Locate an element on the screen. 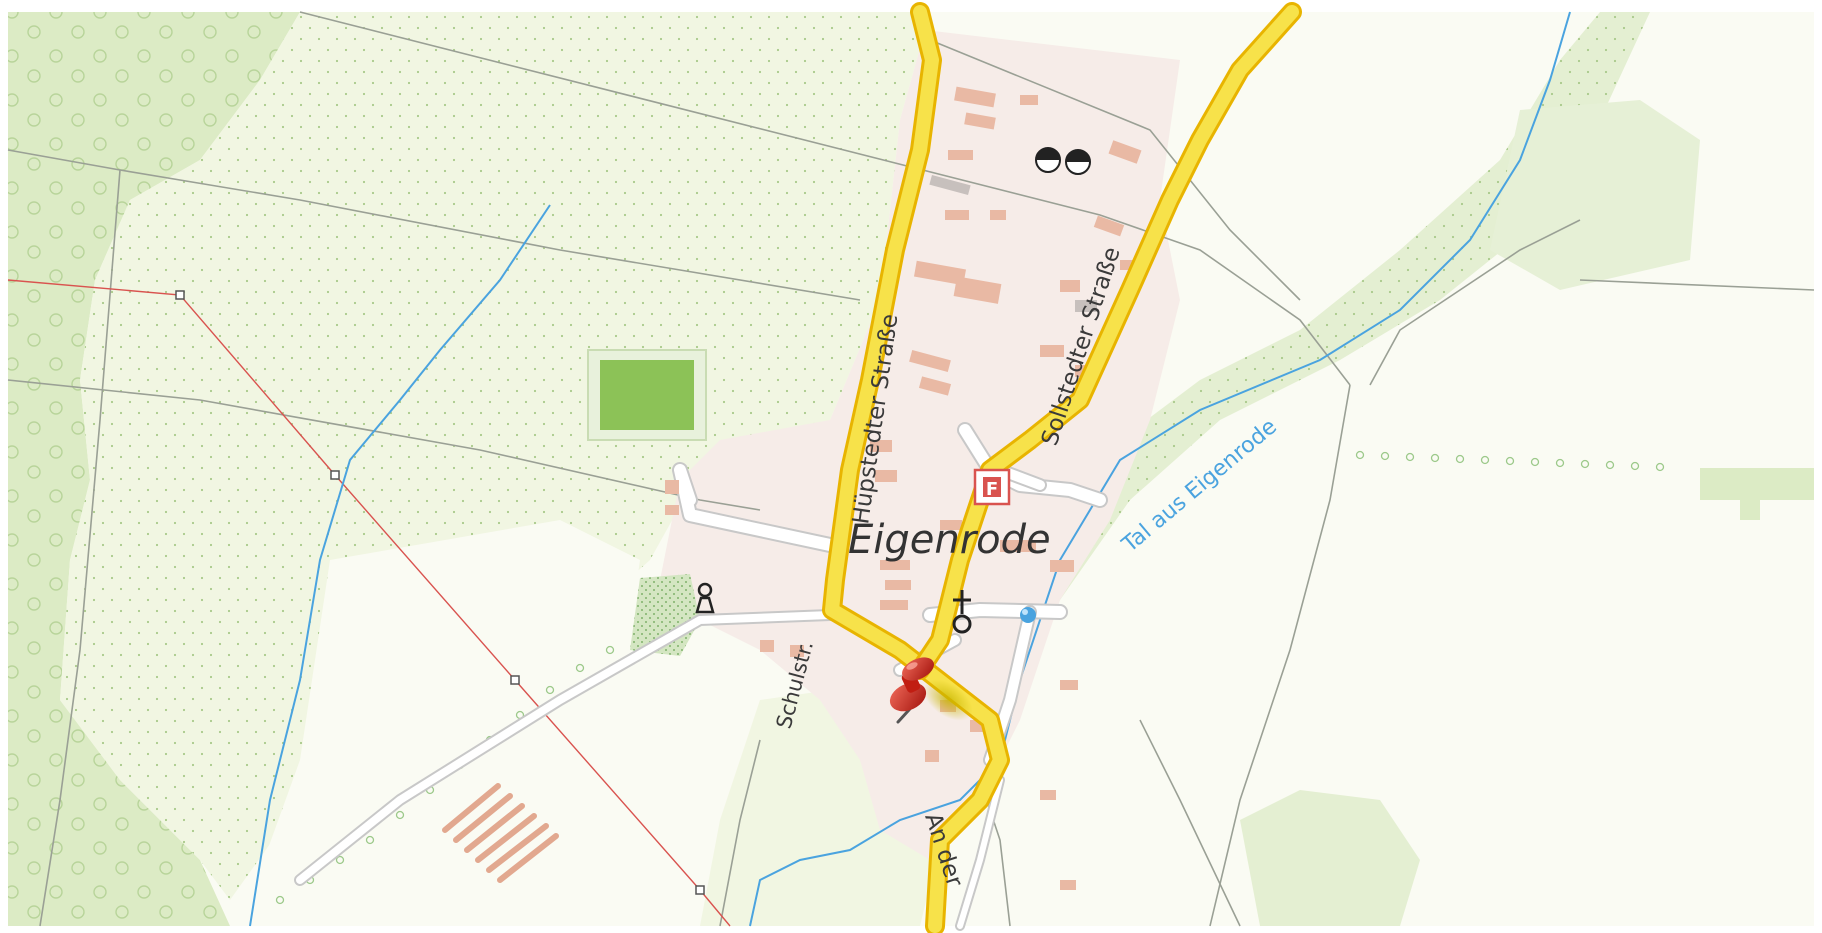 The width and height of the screenshot is (1822, 933). fire-station-icon: F is located at coordinates (992, 487).